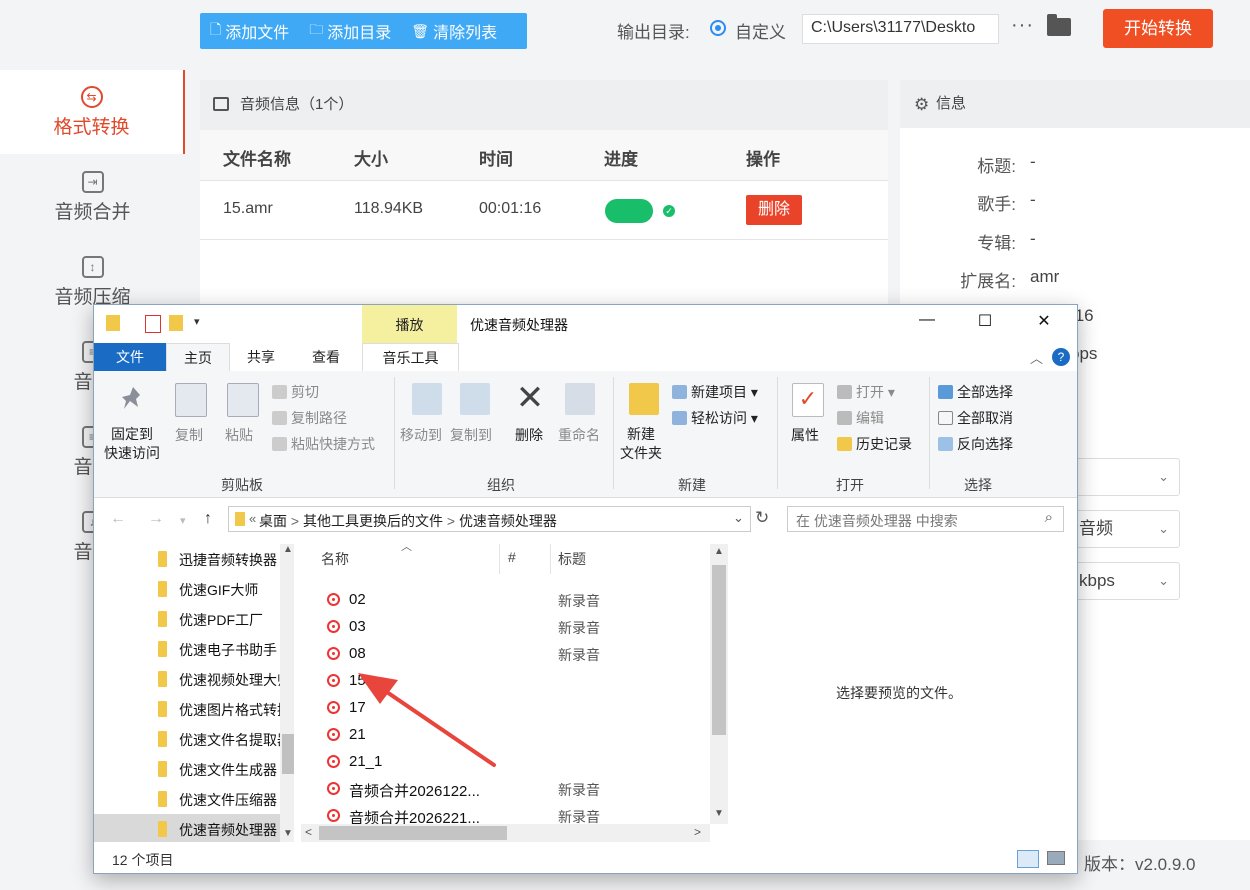  Describe the element at coordinates (585, 324) in the screenshot. I see `explorer-title-bar: ▾ 播放 优速音频处理器 — ☐ ✕` at that location.